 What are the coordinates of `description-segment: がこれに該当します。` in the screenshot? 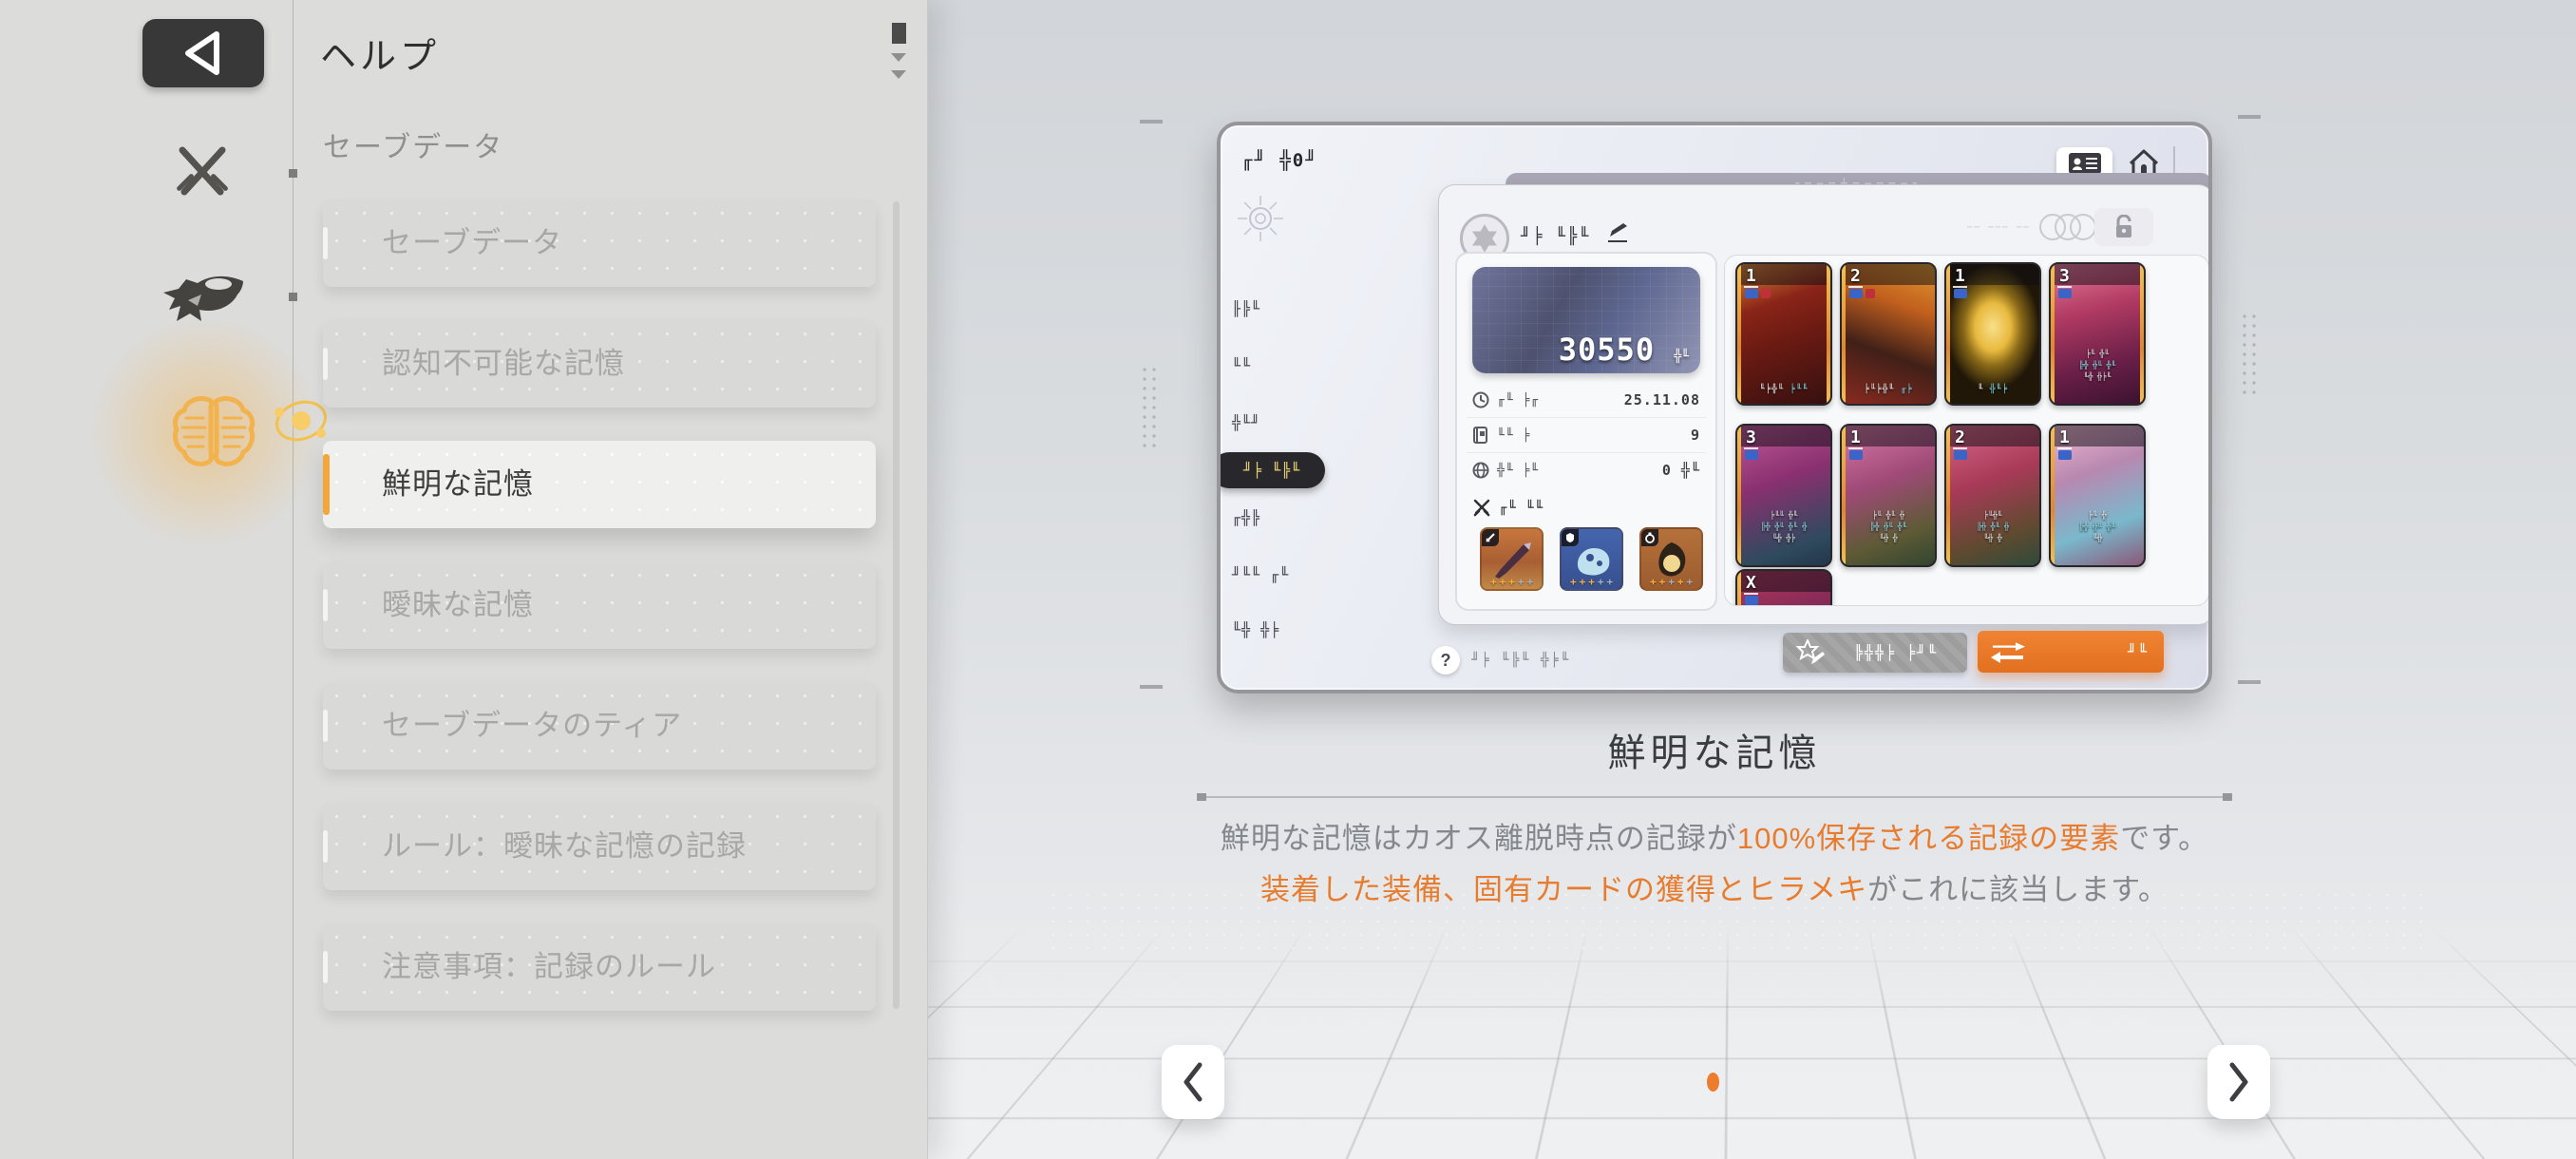 It's located at (2018, 889).